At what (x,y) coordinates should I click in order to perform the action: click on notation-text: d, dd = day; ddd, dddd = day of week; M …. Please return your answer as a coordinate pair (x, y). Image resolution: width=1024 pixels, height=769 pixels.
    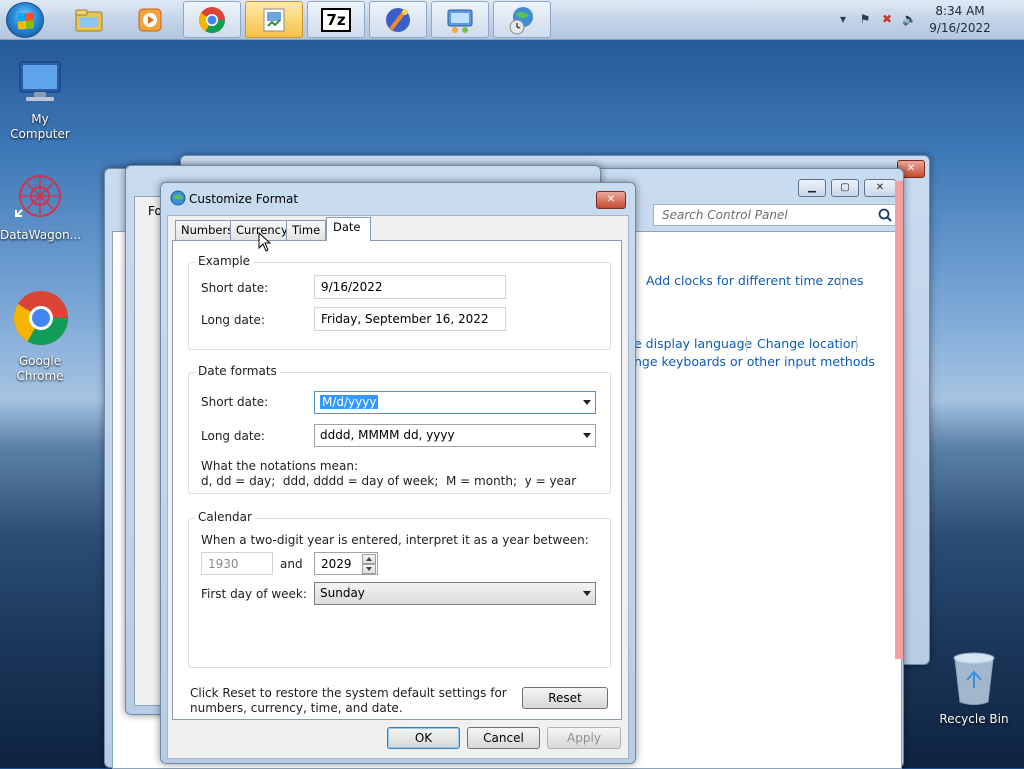
    Looking at the image, I should click on (389, 481).